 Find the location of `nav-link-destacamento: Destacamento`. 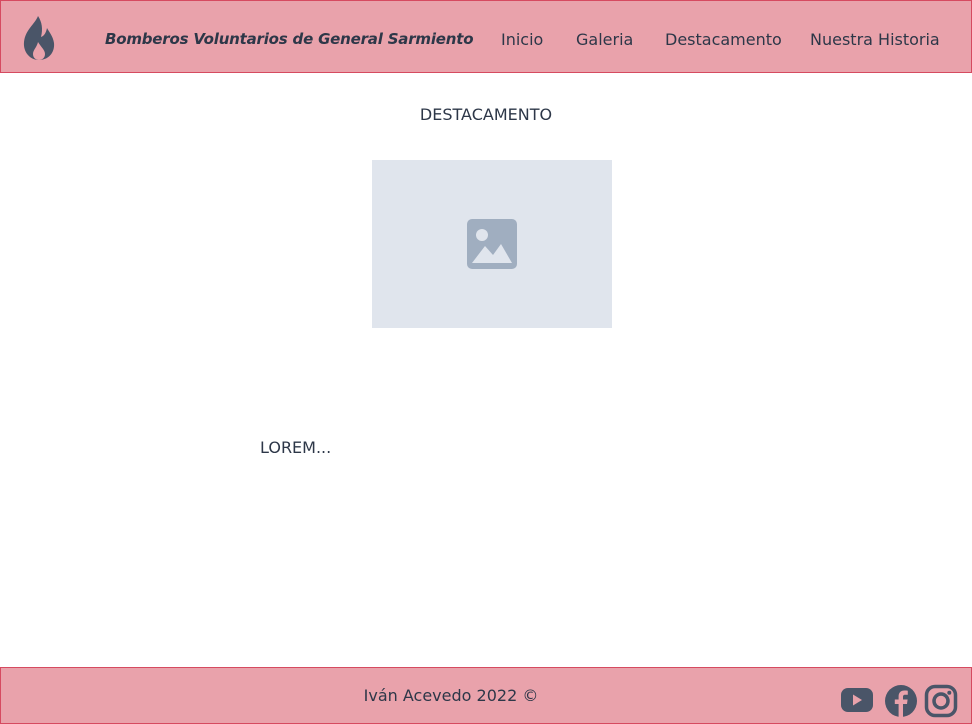

nav-link-destacamento: Destacamento is located at coordinates (723, 39).